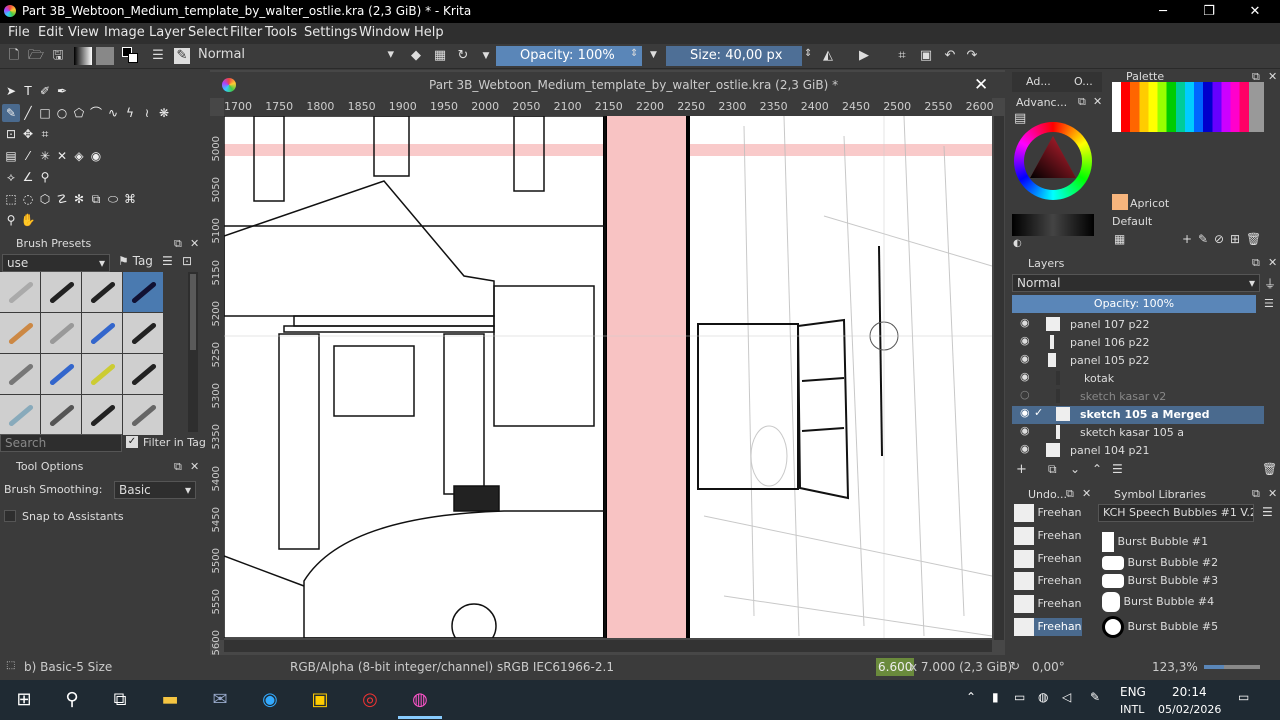 This screenshot has width=1280, height=720. Describe the element at coordinates (10, 516) in the screenshot. I see `snap-assistants-checkbox` at that location.